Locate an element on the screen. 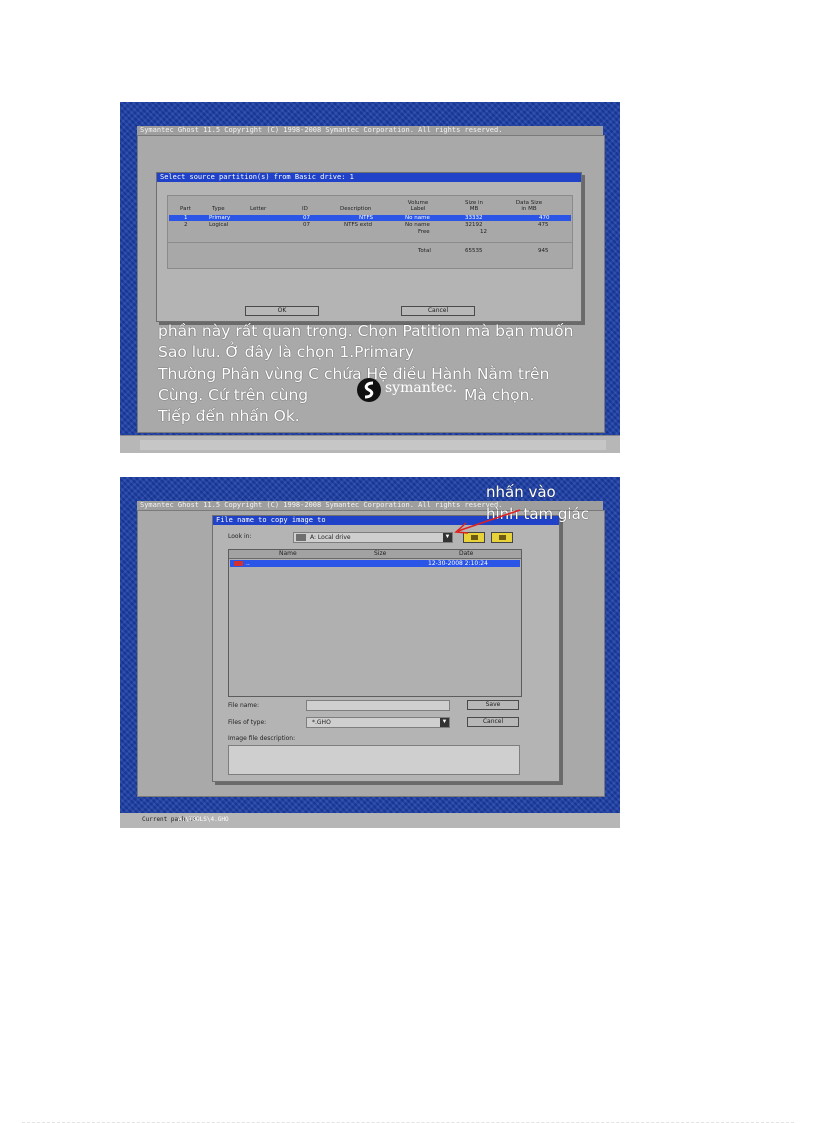  file-list-header: Name Size Date is located at coordinates (375, 554).